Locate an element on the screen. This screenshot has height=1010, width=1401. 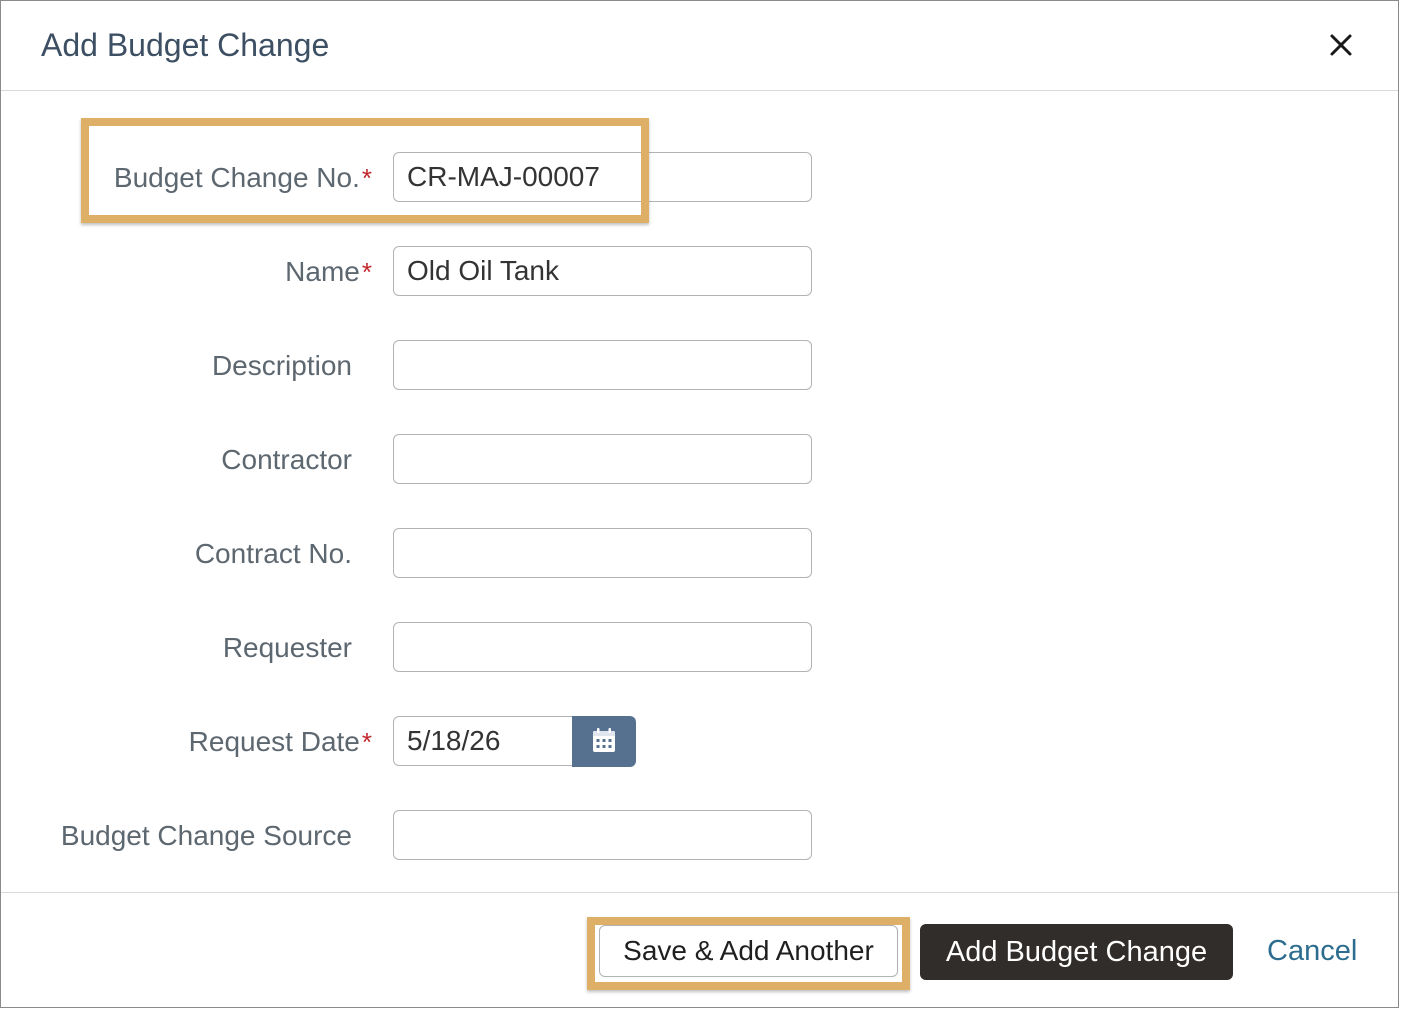
name-input is located at coordinates (602, 271).